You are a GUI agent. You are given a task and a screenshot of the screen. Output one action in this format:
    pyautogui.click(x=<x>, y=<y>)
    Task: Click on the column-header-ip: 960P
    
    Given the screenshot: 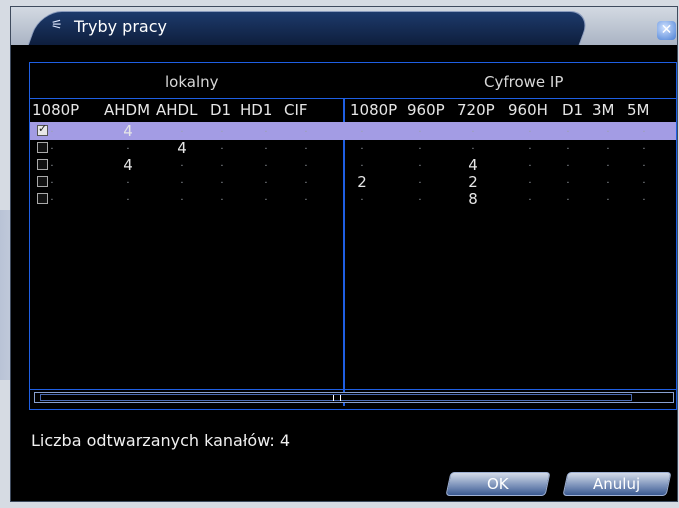 What is the action you would take?
    pyautogui.click(x=426, y=110)
    